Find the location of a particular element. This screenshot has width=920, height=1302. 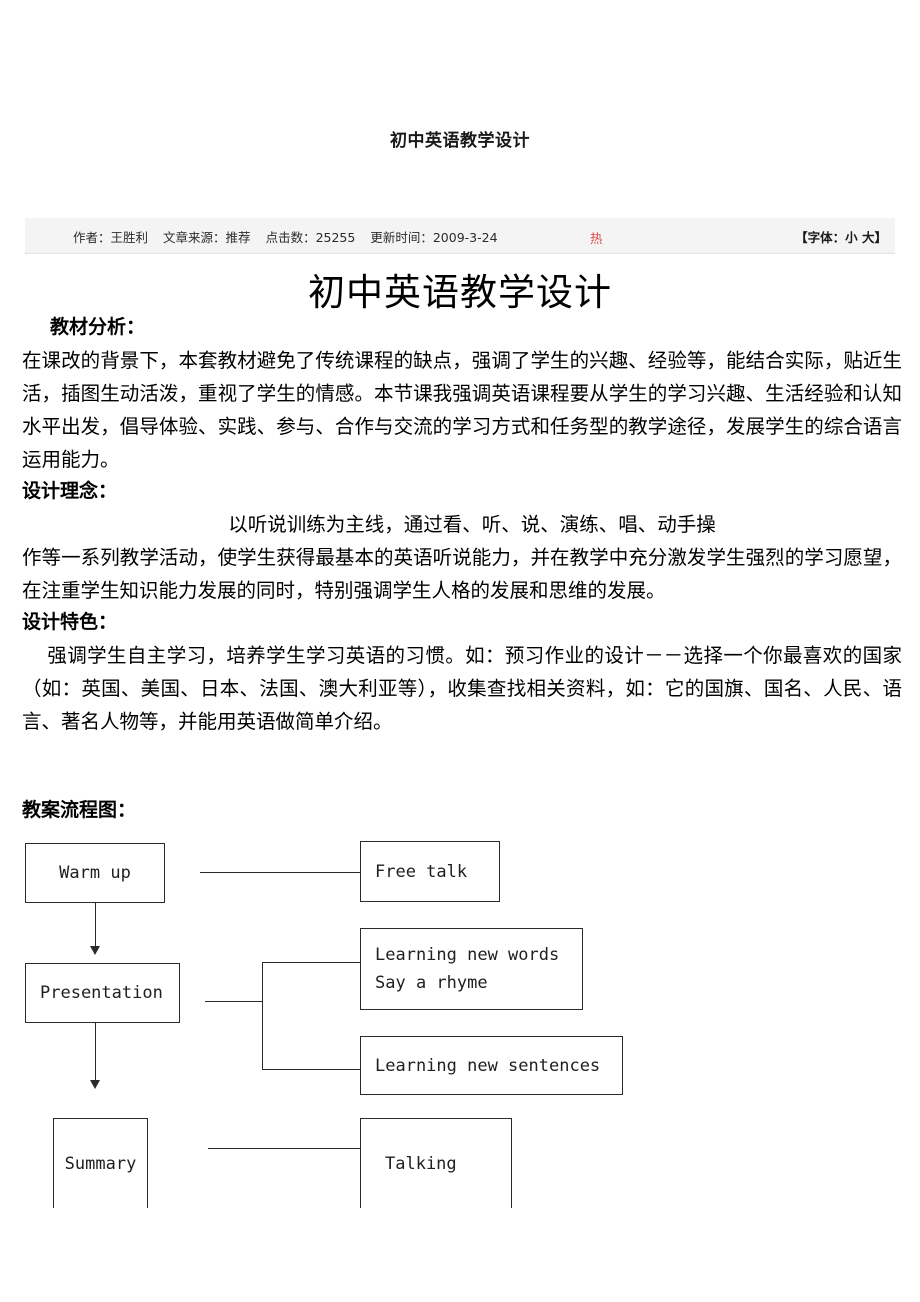

meta-source-value: 推荐 is located at coordinates (238, 237).